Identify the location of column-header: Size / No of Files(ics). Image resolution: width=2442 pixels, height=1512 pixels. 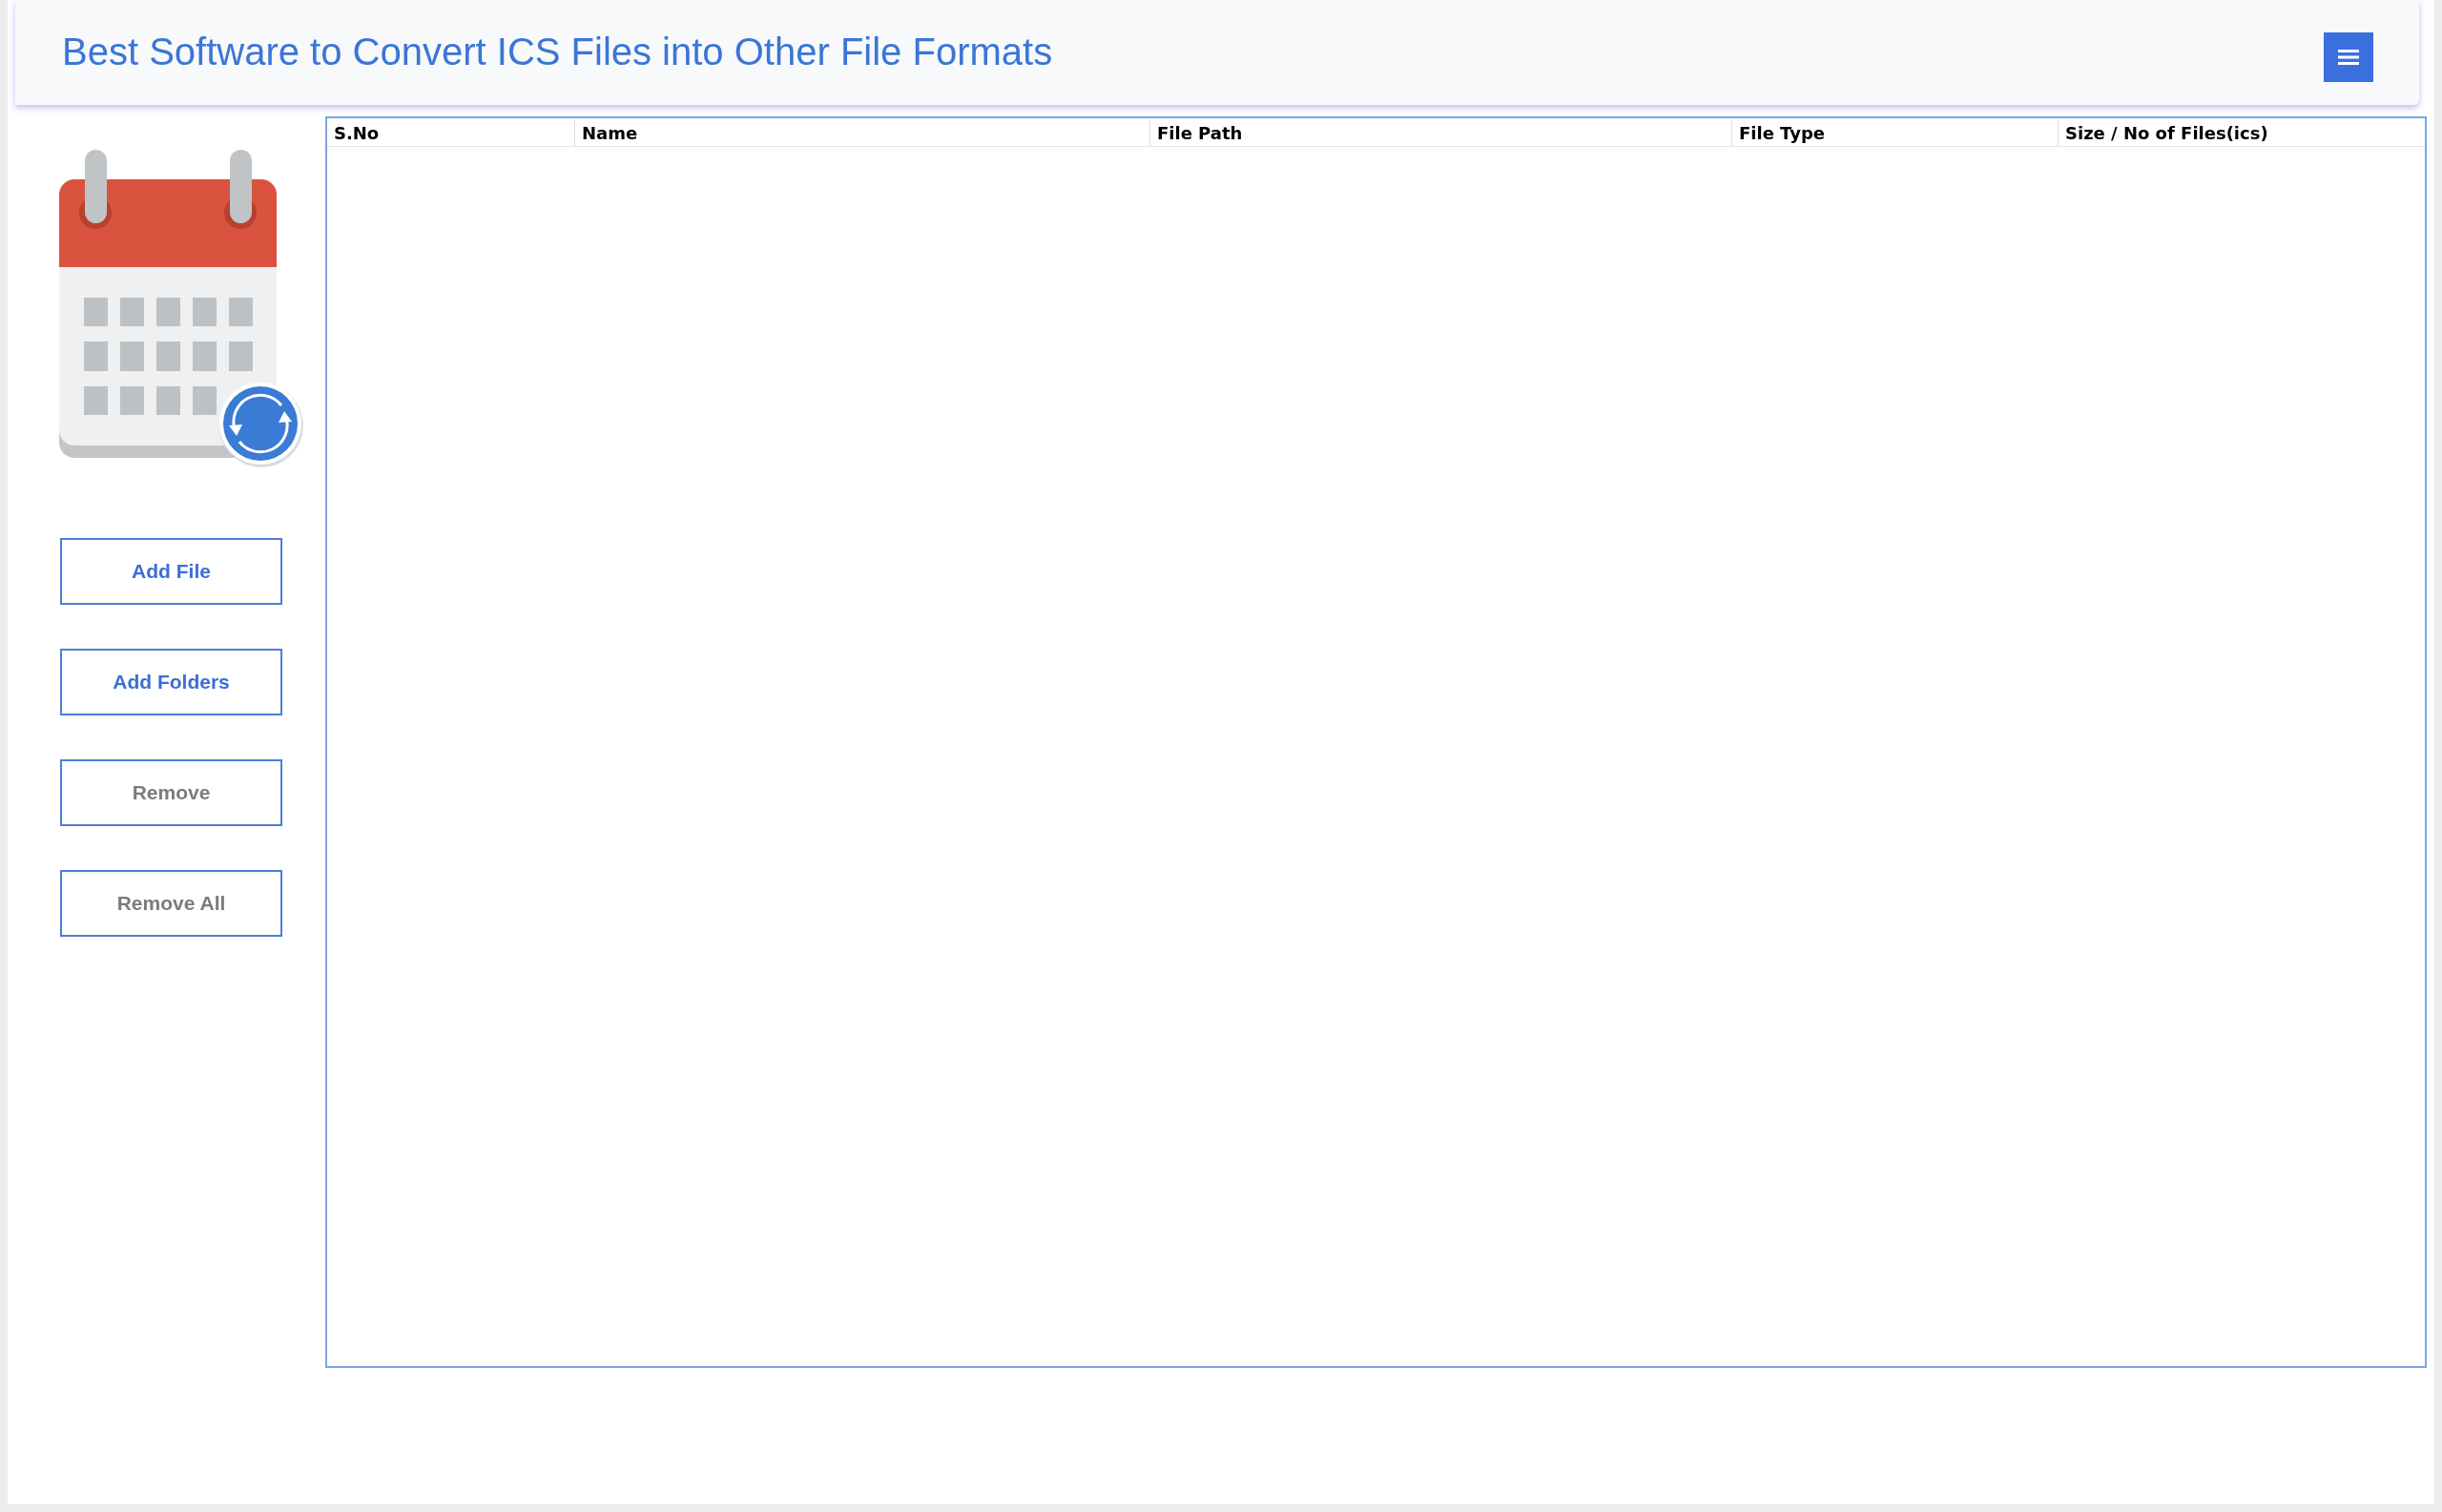
(2241, 133).